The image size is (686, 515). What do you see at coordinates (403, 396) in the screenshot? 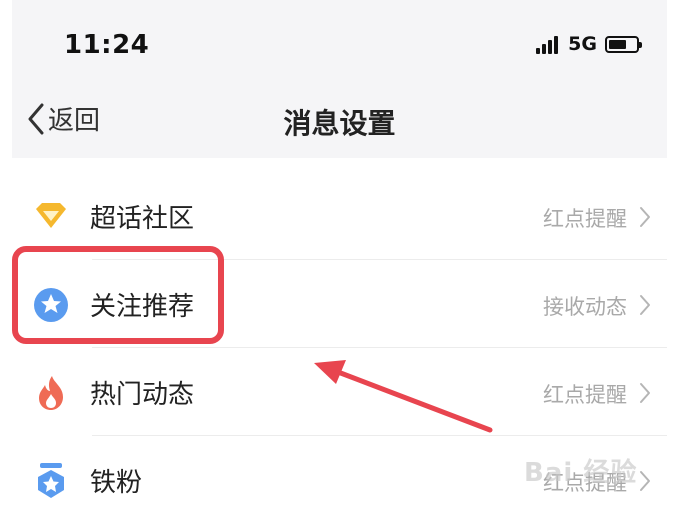
I see `annotation-arrow` at bounding box center [403, 396].